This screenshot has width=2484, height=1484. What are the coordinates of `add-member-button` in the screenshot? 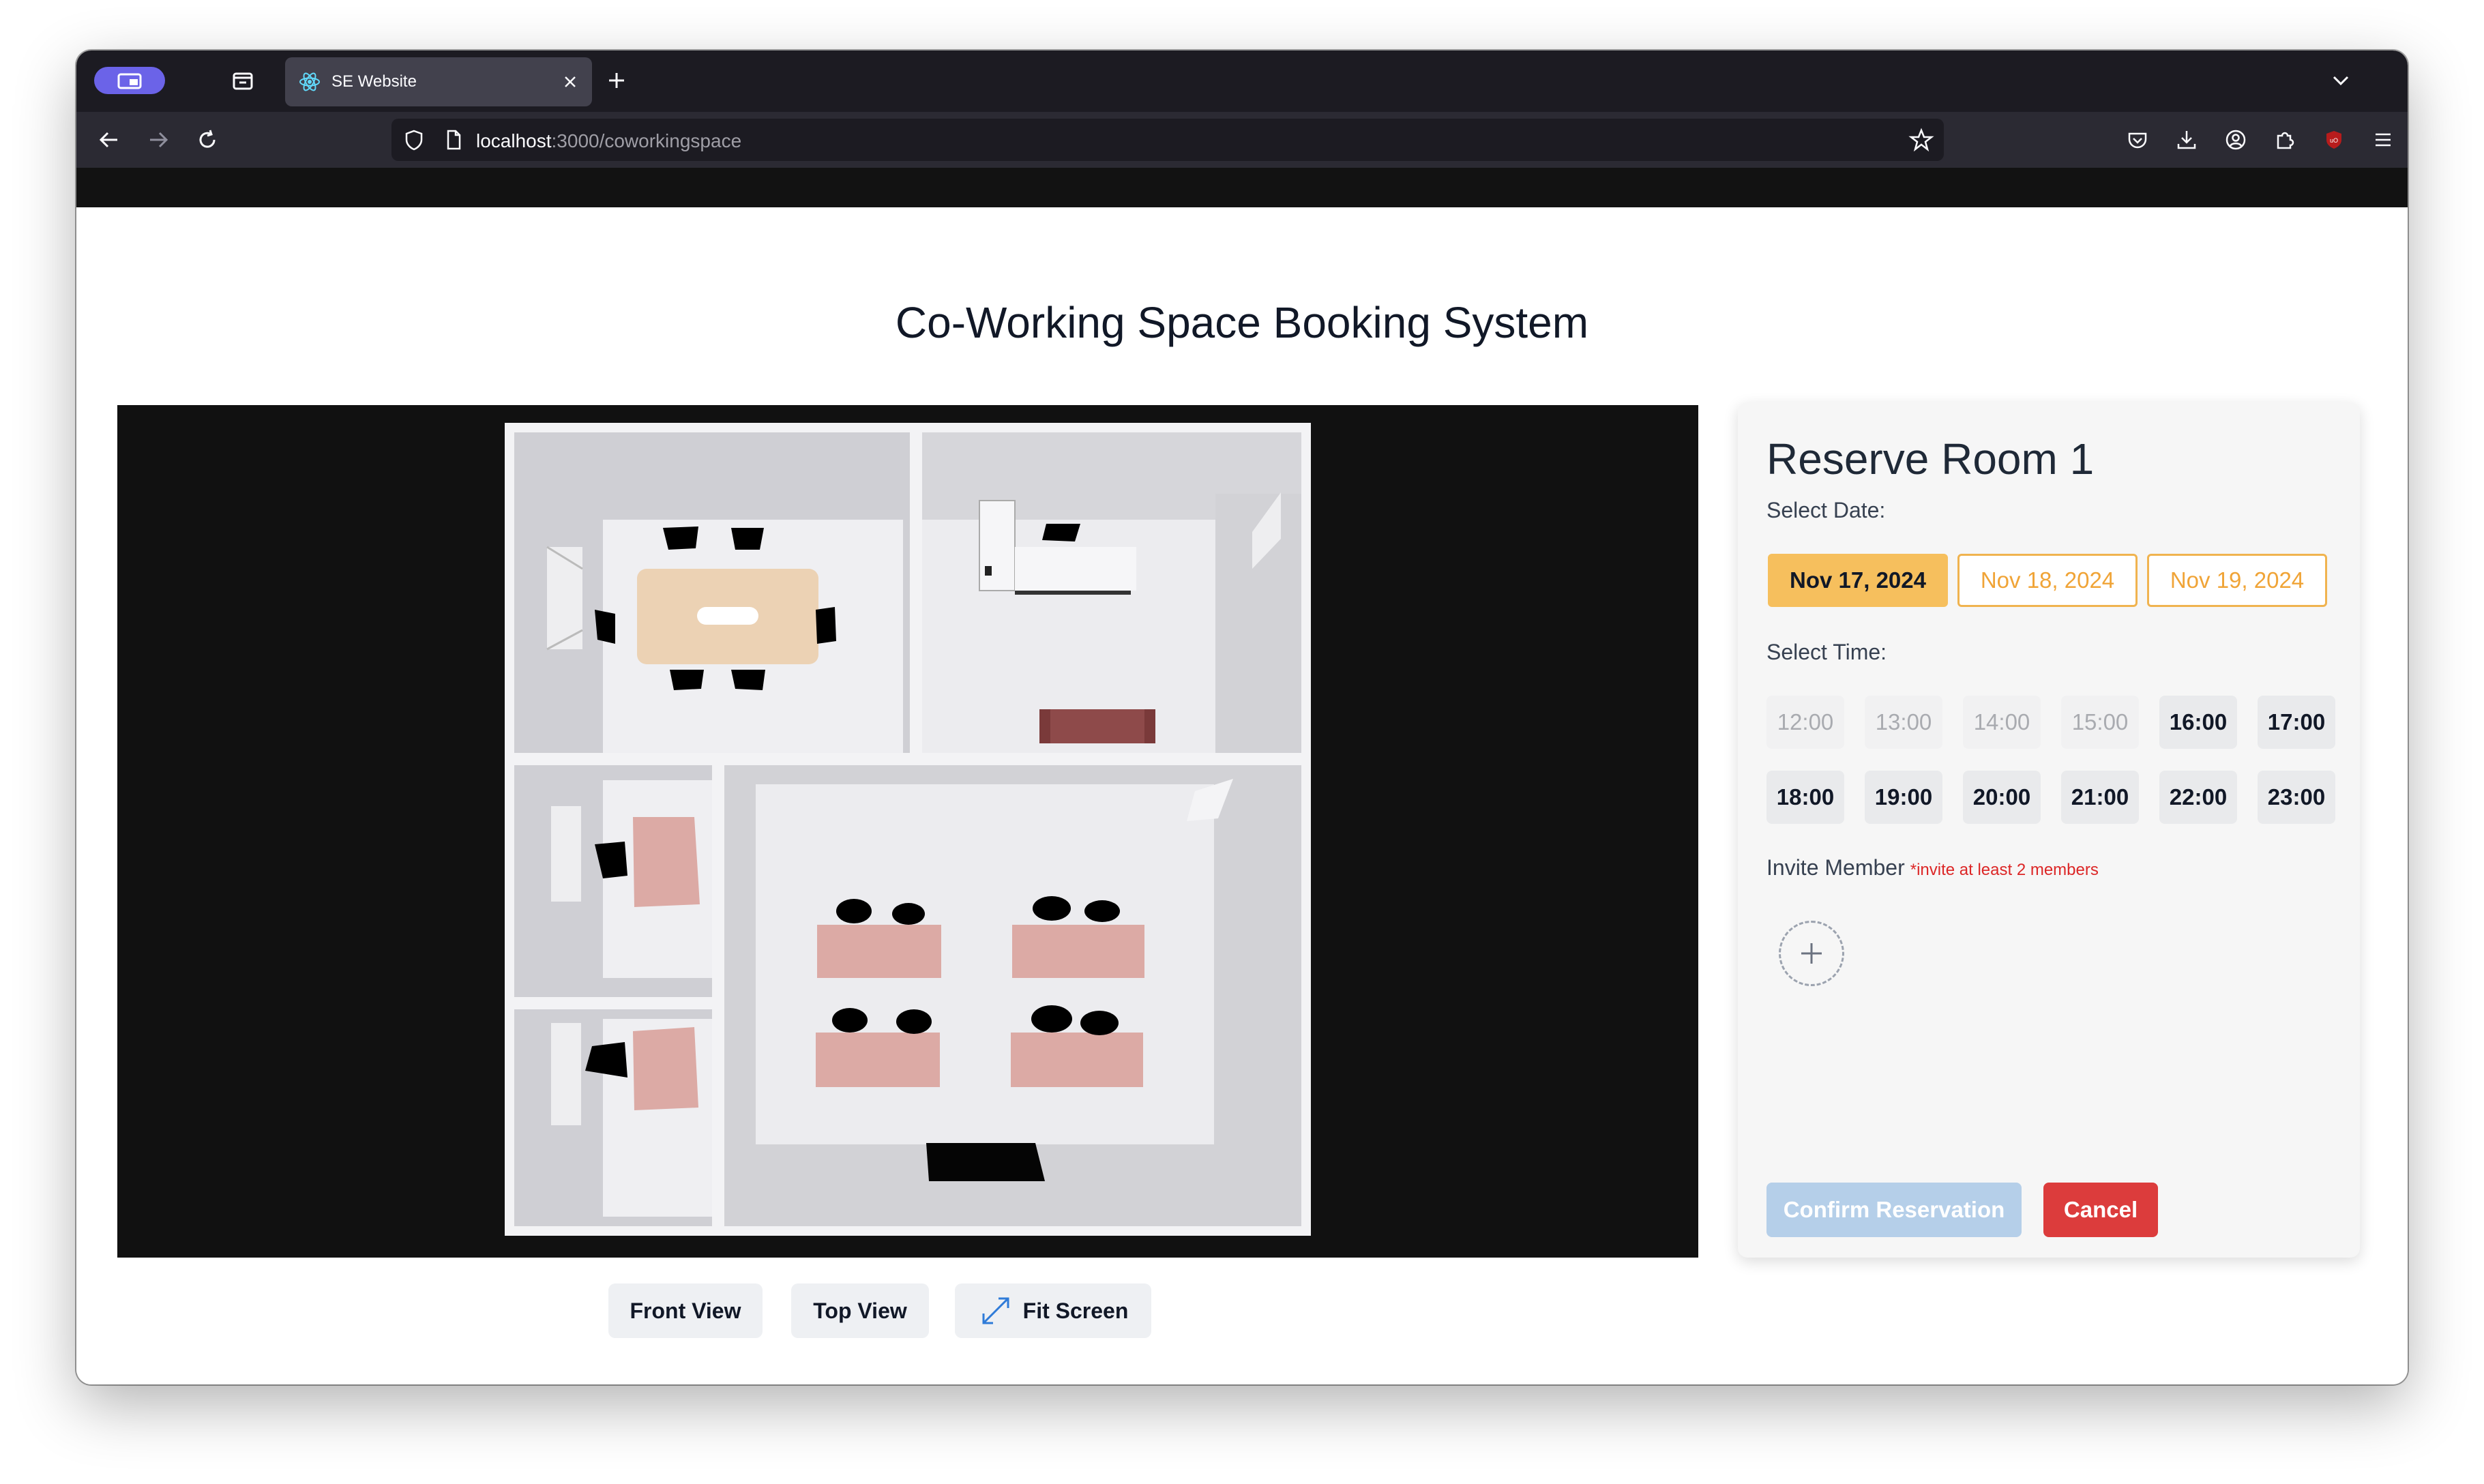 It's located at (1811, 954).